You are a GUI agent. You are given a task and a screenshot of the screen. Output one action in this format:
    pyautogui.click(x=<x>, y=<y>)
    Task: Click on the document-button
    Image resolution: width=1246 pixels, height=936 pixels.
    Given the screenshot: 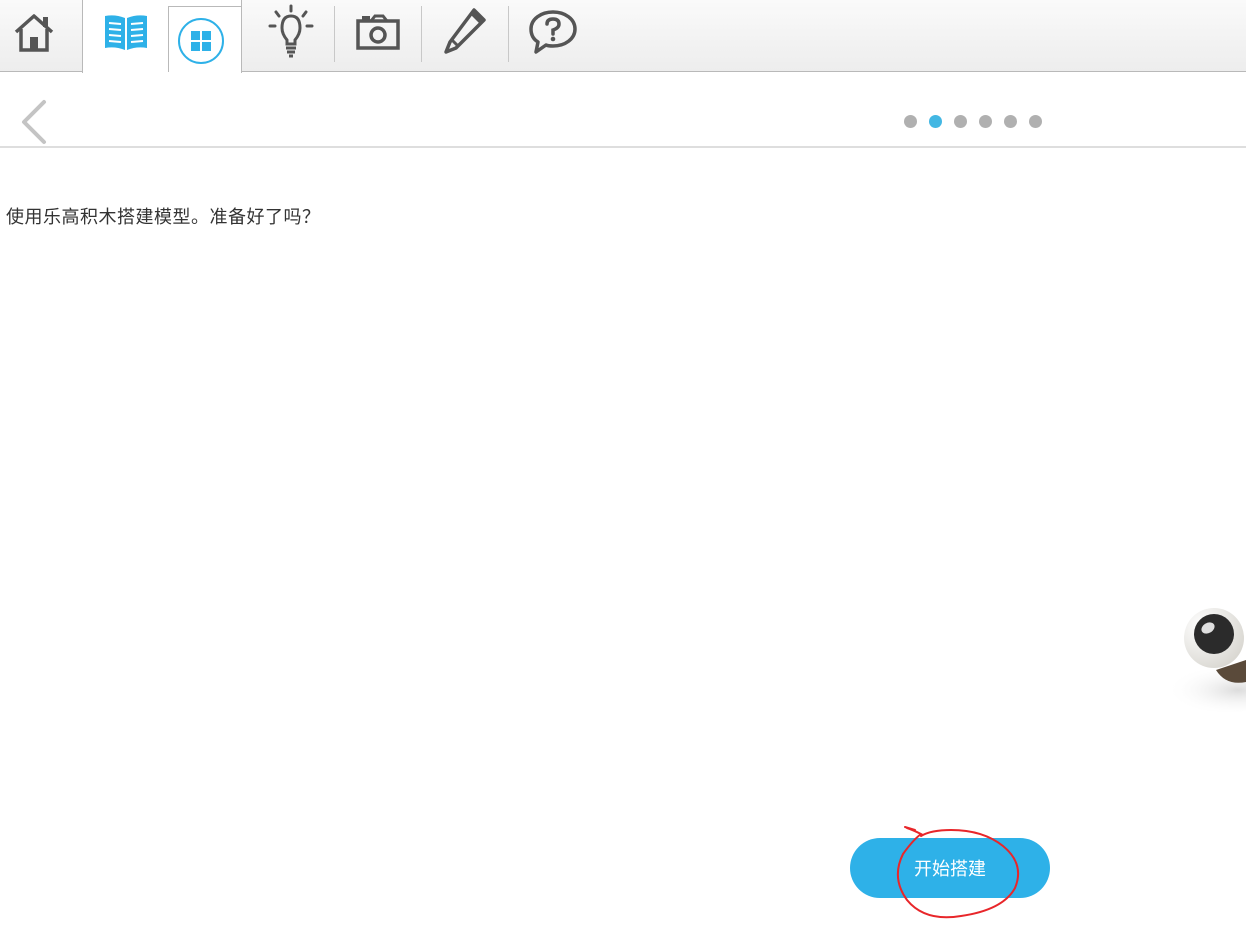 What is the action you would take?
    pyautogui.click(x=464, y=32)
    